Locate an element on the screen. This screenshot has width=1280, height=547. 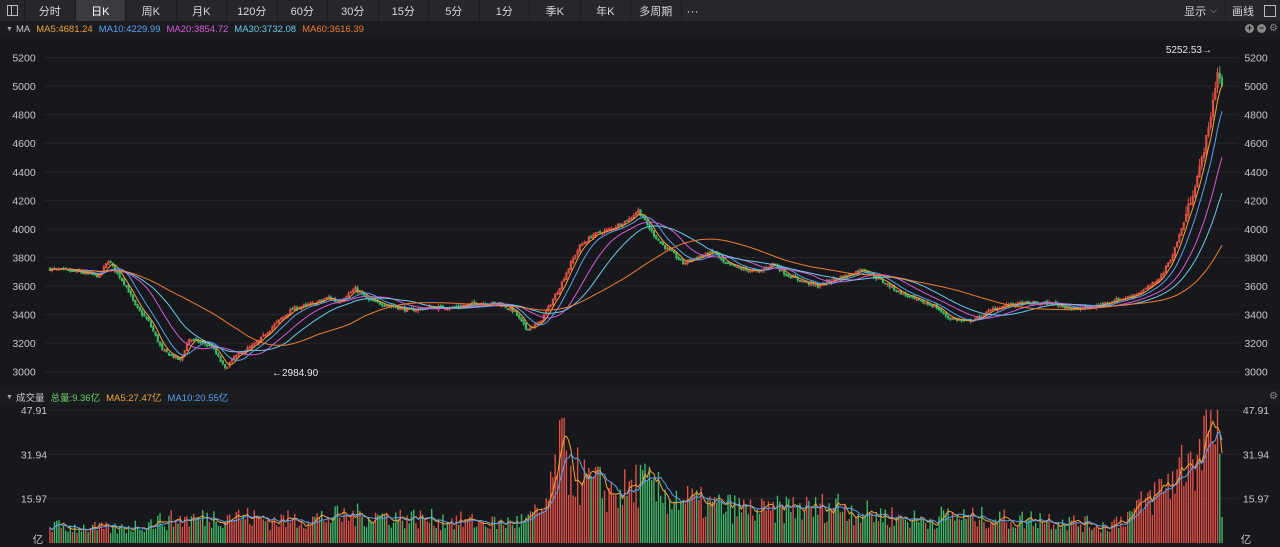
tab-period: 120分 is located at coordinates (252, 10).